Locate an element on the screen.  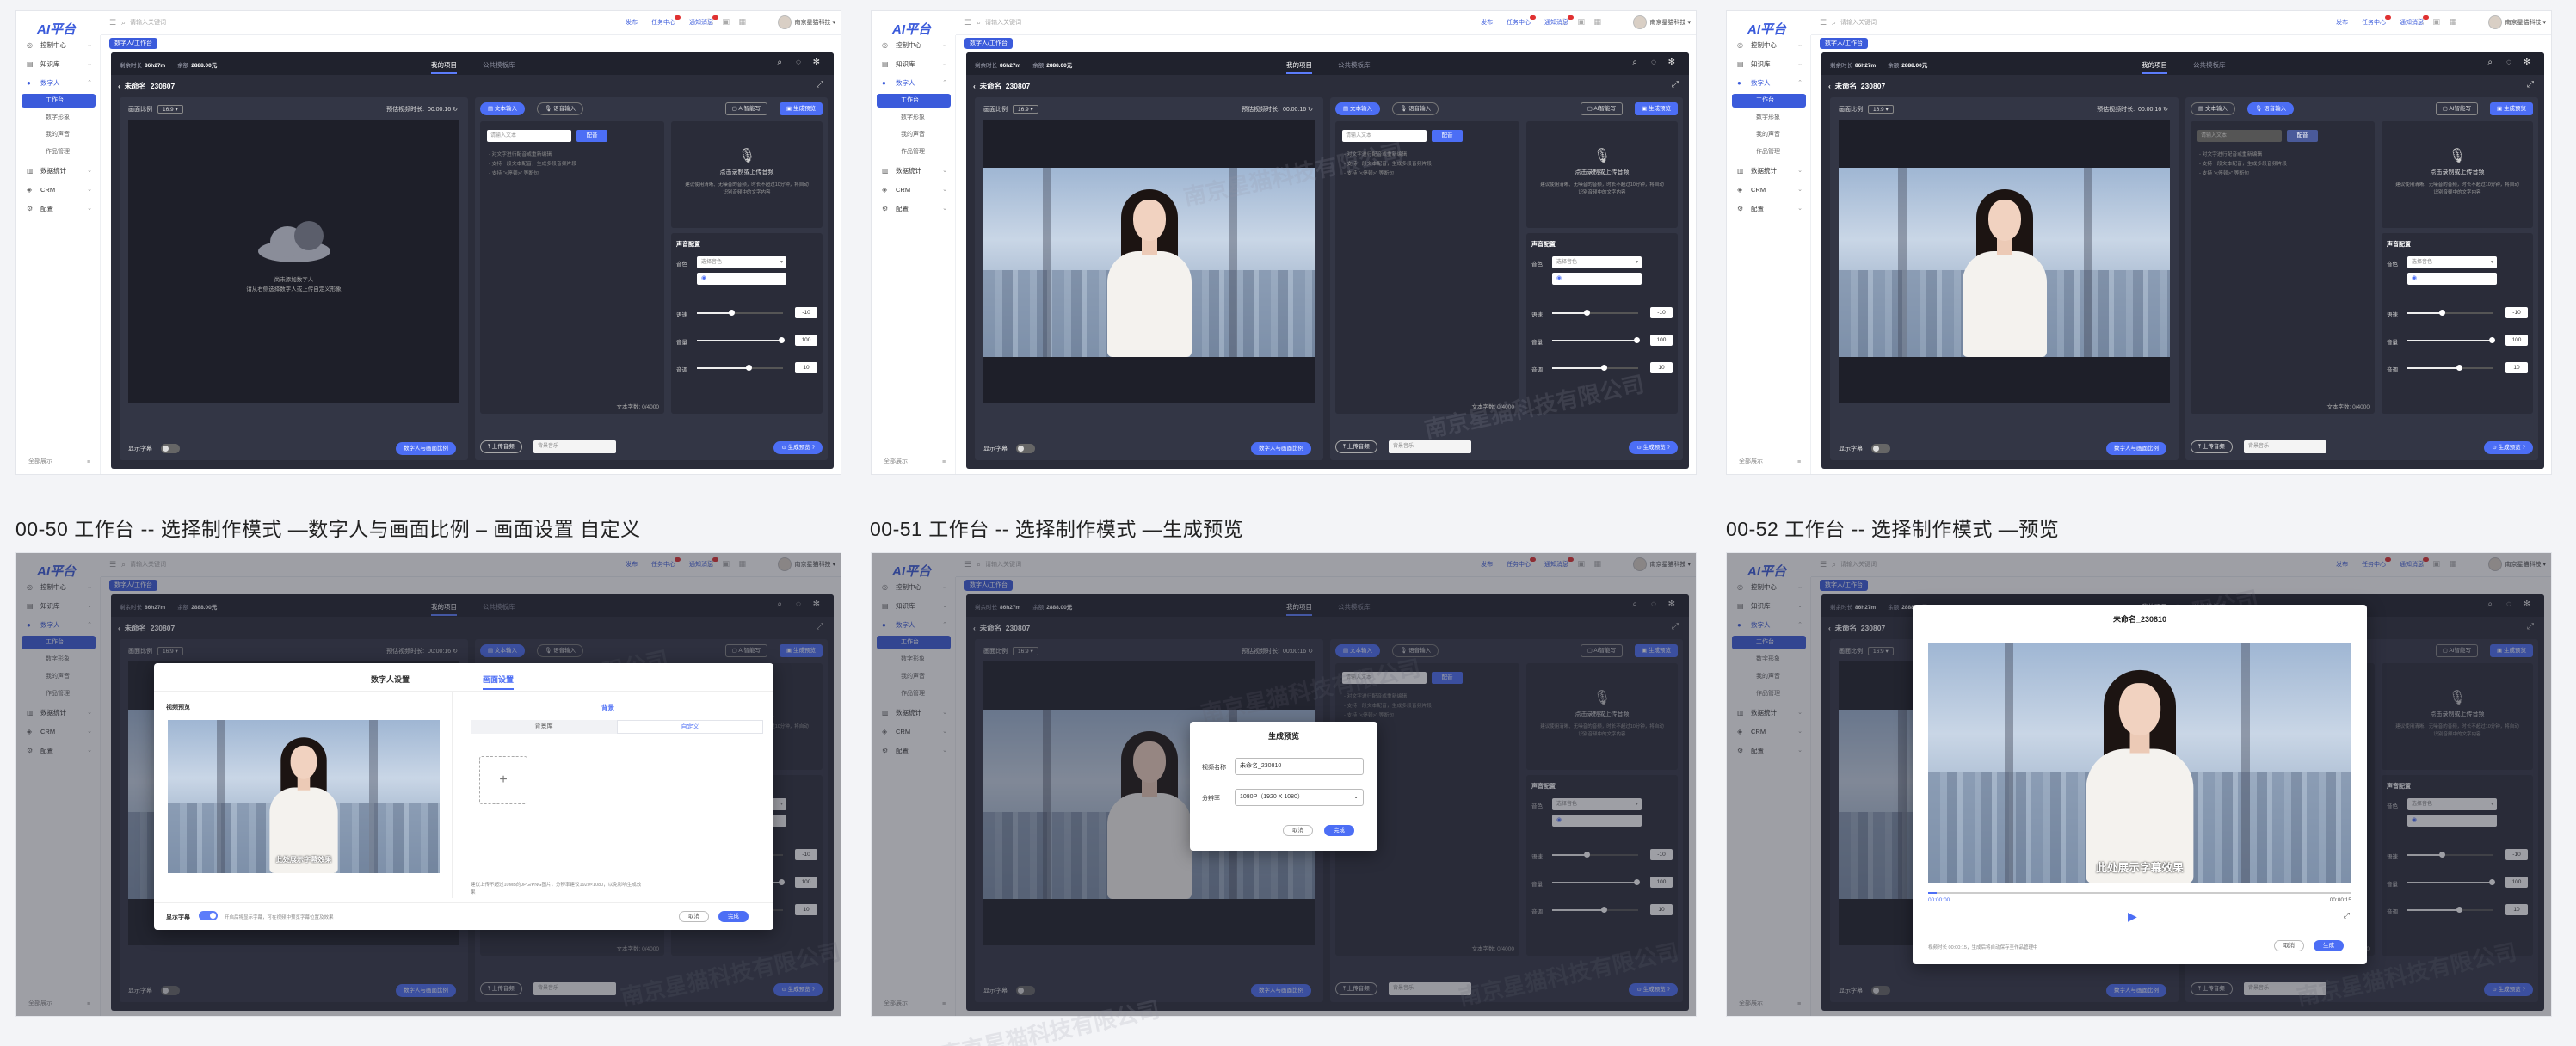
generate-confirm-button: 完成 is located at coordinates (1339, 831).